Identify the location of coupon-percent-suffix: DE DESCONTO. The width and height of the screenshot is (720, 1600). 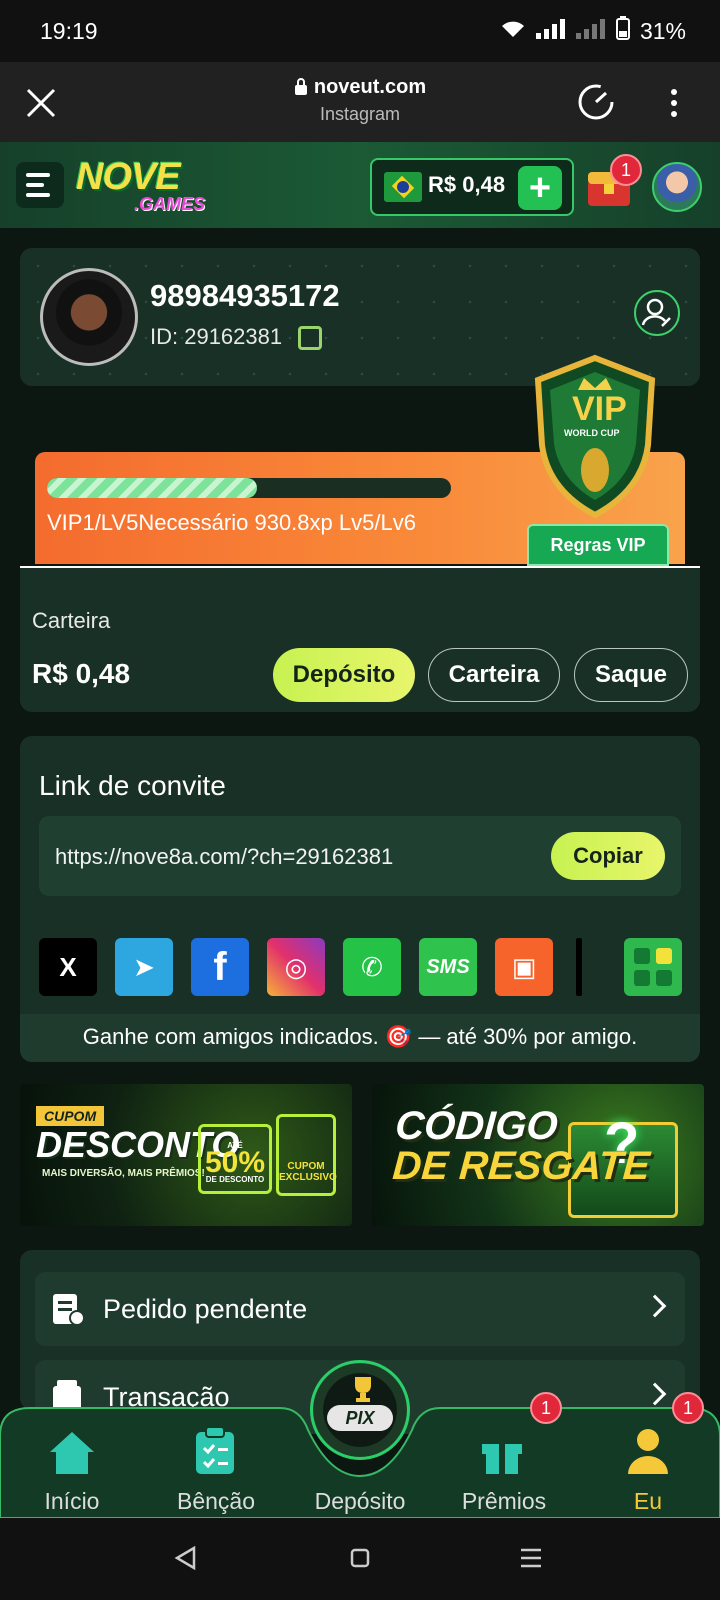
(235, 1179).